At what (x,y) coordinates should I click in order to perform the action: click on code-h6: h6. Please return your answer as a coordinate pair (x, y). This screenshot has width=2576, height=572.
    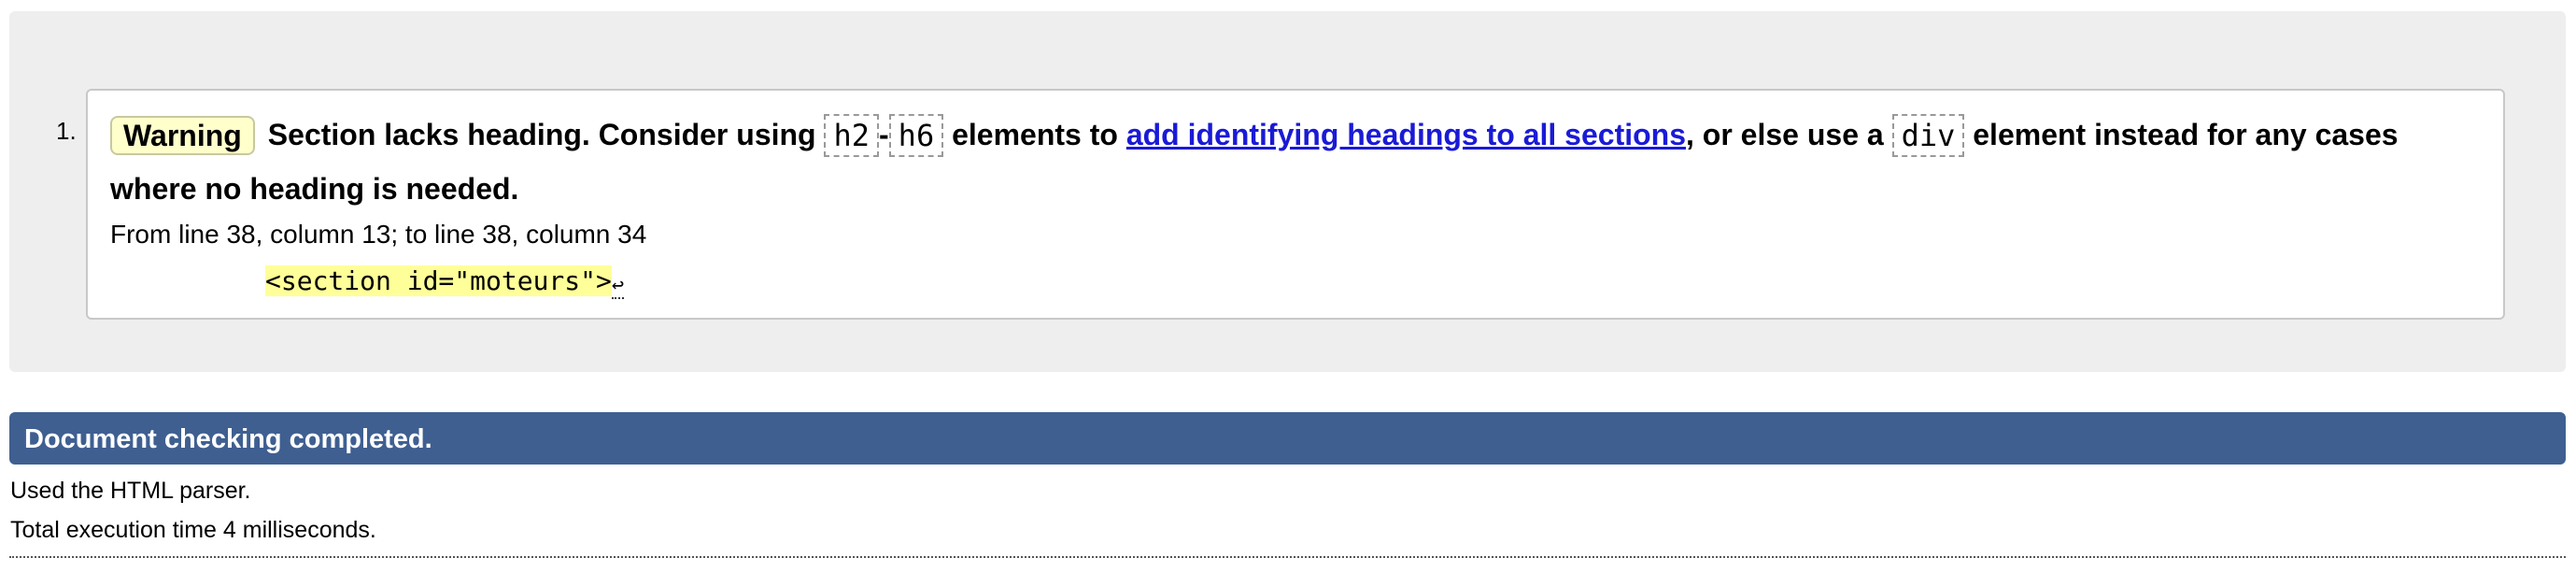
    Looking at the image, I should click on (916, 135).